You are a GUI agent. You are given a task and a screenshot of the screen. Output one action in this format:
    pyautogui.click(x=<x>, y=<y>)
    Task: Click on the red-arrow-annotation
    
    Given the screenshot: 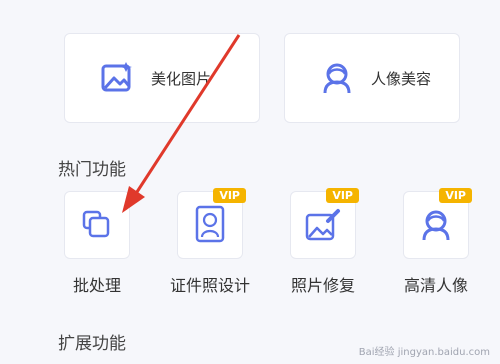 What is the action you would take?
    pyautogui.click(x=181, y=123)
    